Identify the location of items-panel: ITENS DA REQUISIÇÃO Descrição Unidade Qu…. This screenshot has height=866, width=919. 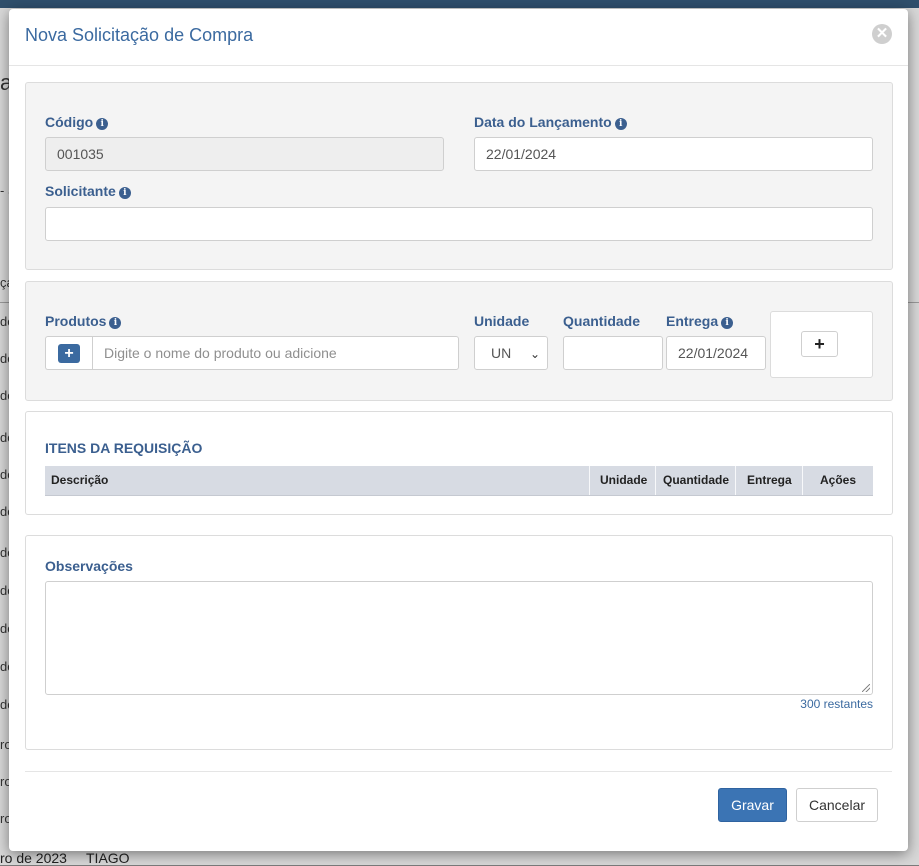
(459, 463).